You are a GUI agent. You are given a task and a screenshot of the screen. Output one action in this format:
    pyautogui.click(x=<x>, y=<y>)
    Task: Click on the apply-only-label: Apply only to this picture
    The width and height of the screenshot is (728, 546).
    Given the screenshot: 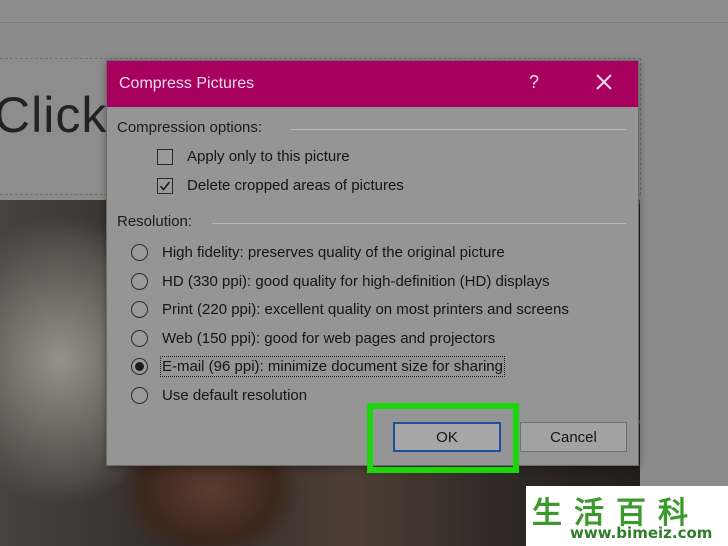 What is the action you would take?
    pyautogui.click(x=268, y=156)
    